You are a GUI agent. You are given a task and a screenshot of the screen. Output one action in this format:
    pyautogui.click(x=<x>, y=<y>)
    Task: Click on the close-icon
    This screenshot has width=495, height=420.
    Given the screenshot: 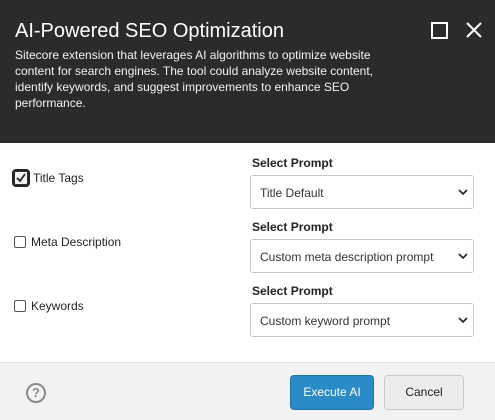 What is the action you would take?
    pyautogui.click(x=474, y=30)
    